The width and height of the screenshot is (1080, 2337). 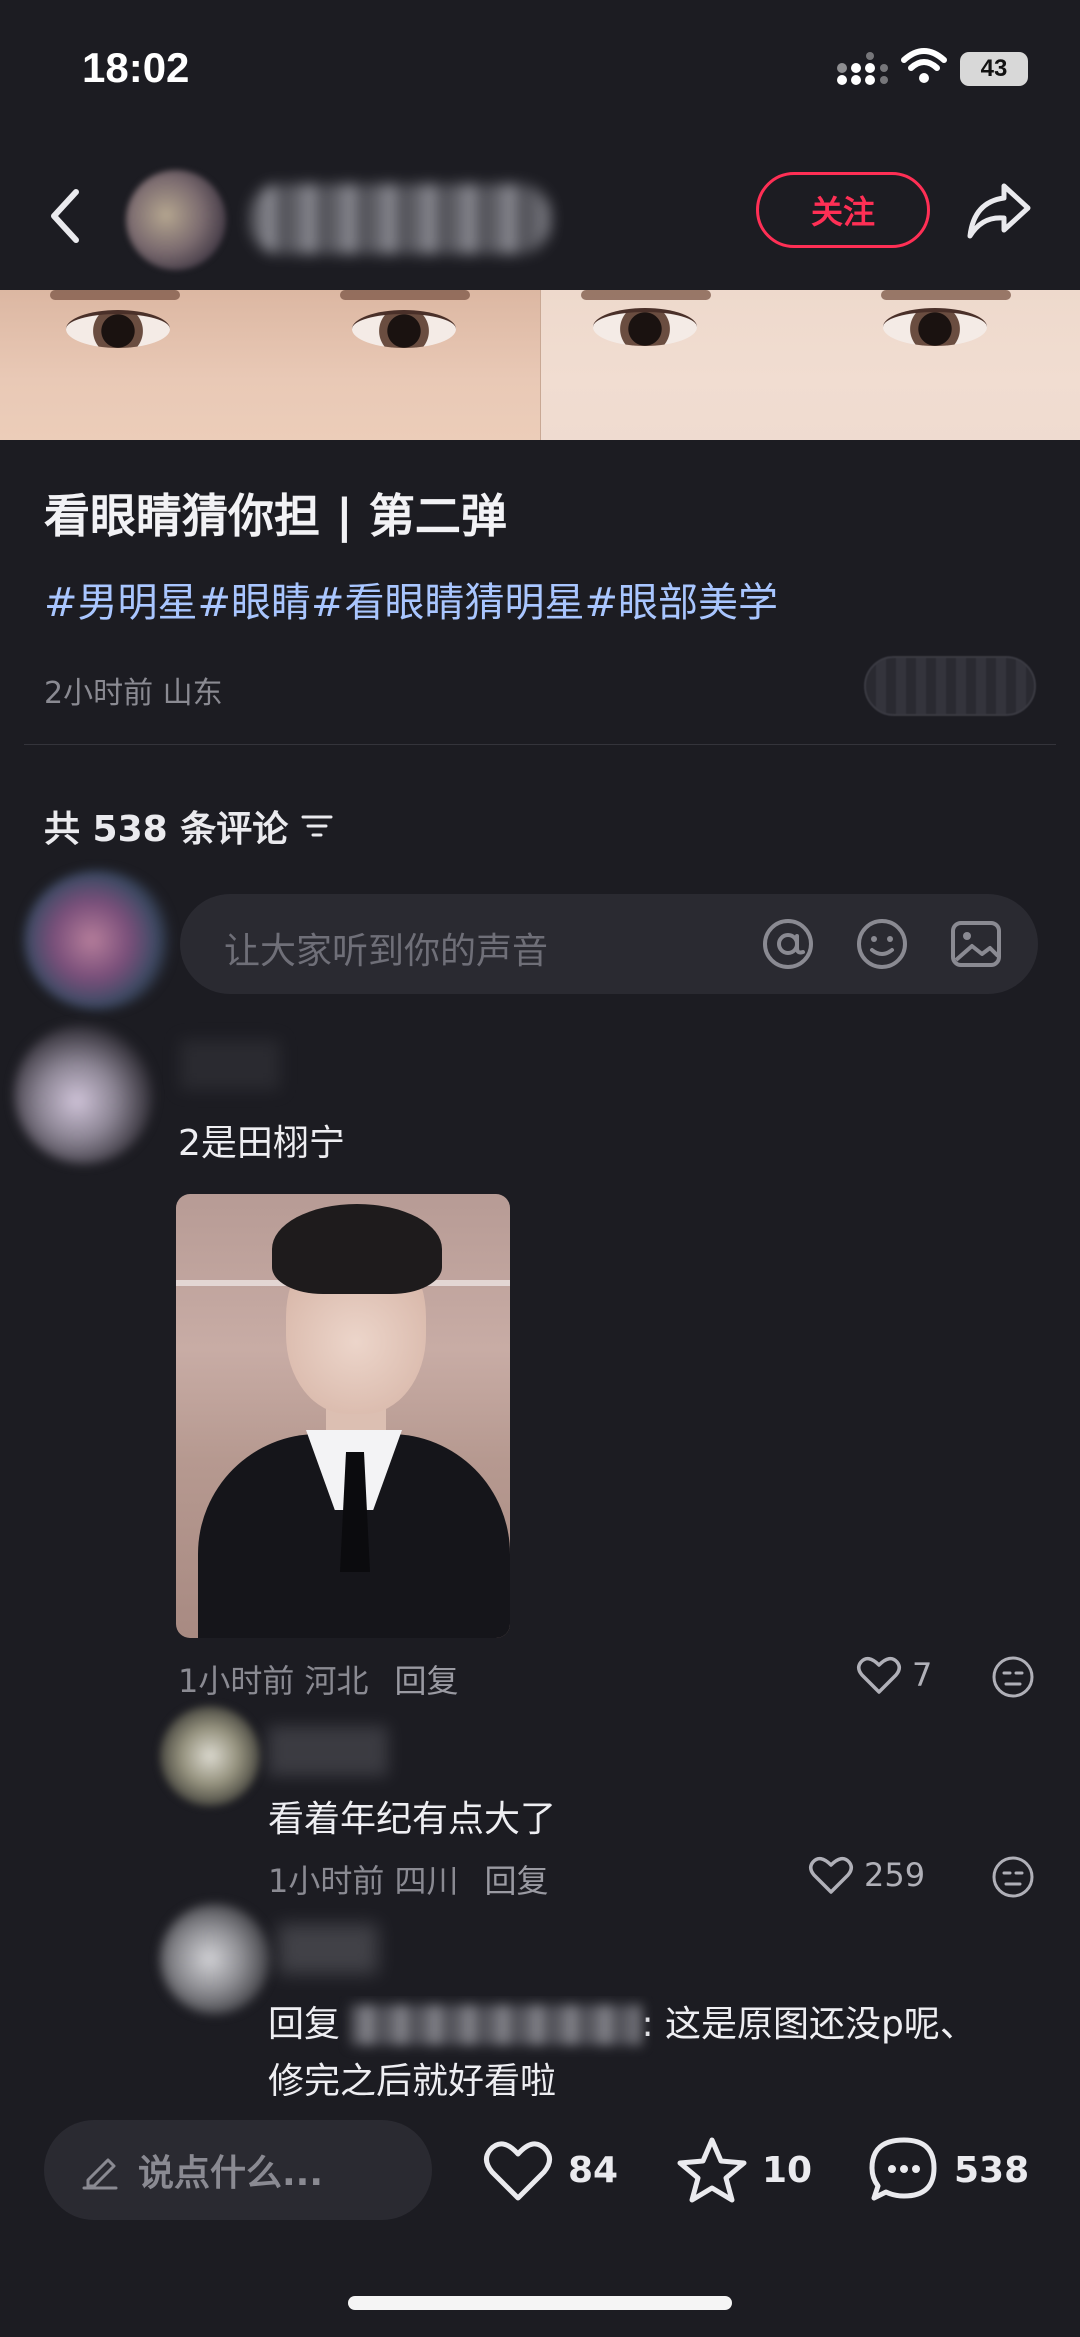 What do you see at coordinates (950, 686) in the screenshot?
I see `post-chip-blurred` at bounding box center [950, 686].